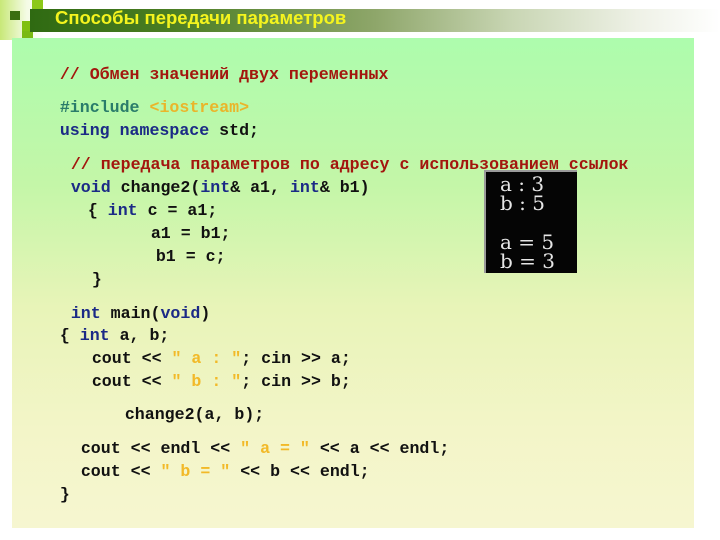  Describe the element at coordinates (171, 245) in the screenshot. I see `code-line: b1 = c;` at that location.